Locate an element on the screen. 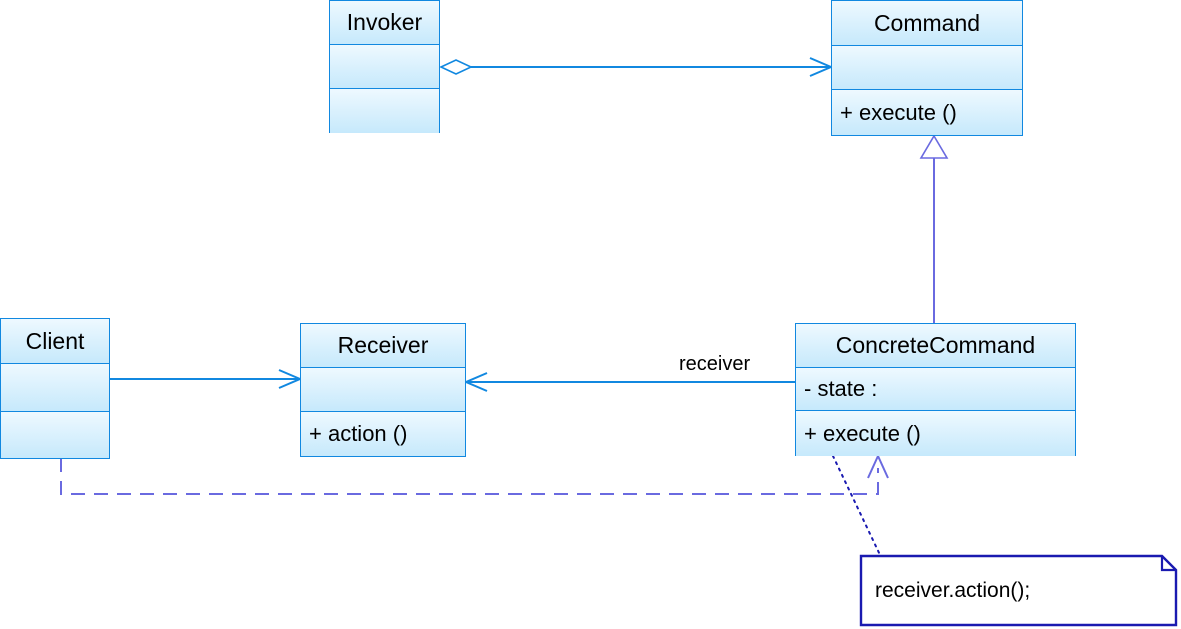  class-box-invoker: Invoker is located at coordinates (384, 66).